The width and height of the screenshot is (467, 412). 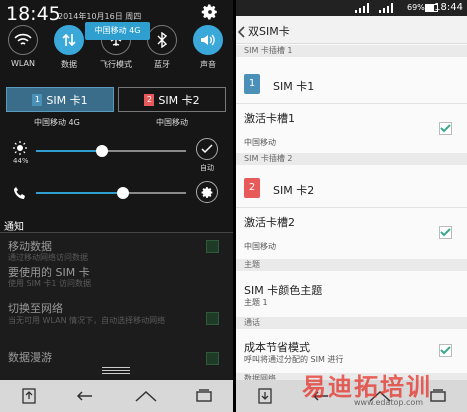 I want to click on page-title: 双SIM卡, so click(x=269, y=31).